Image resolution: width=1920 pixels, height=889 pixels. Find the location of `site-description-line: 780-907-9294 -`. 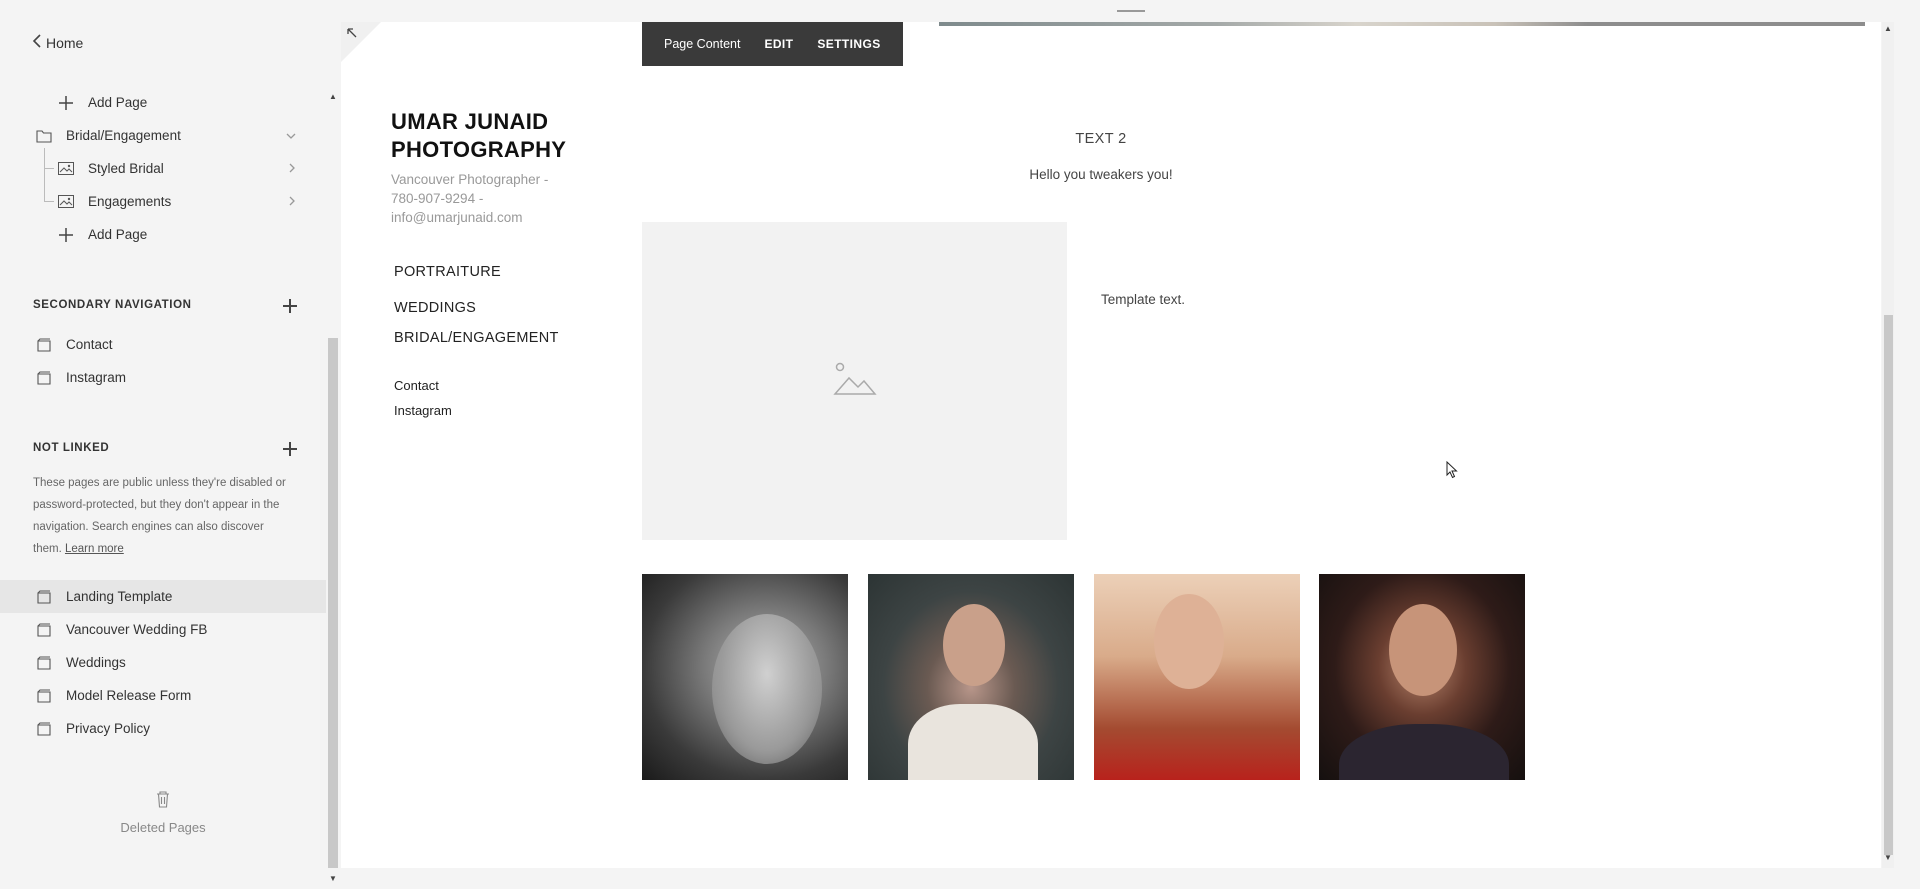

site-description-line: 780-907-9294 - is located at coordinates (437, 198).